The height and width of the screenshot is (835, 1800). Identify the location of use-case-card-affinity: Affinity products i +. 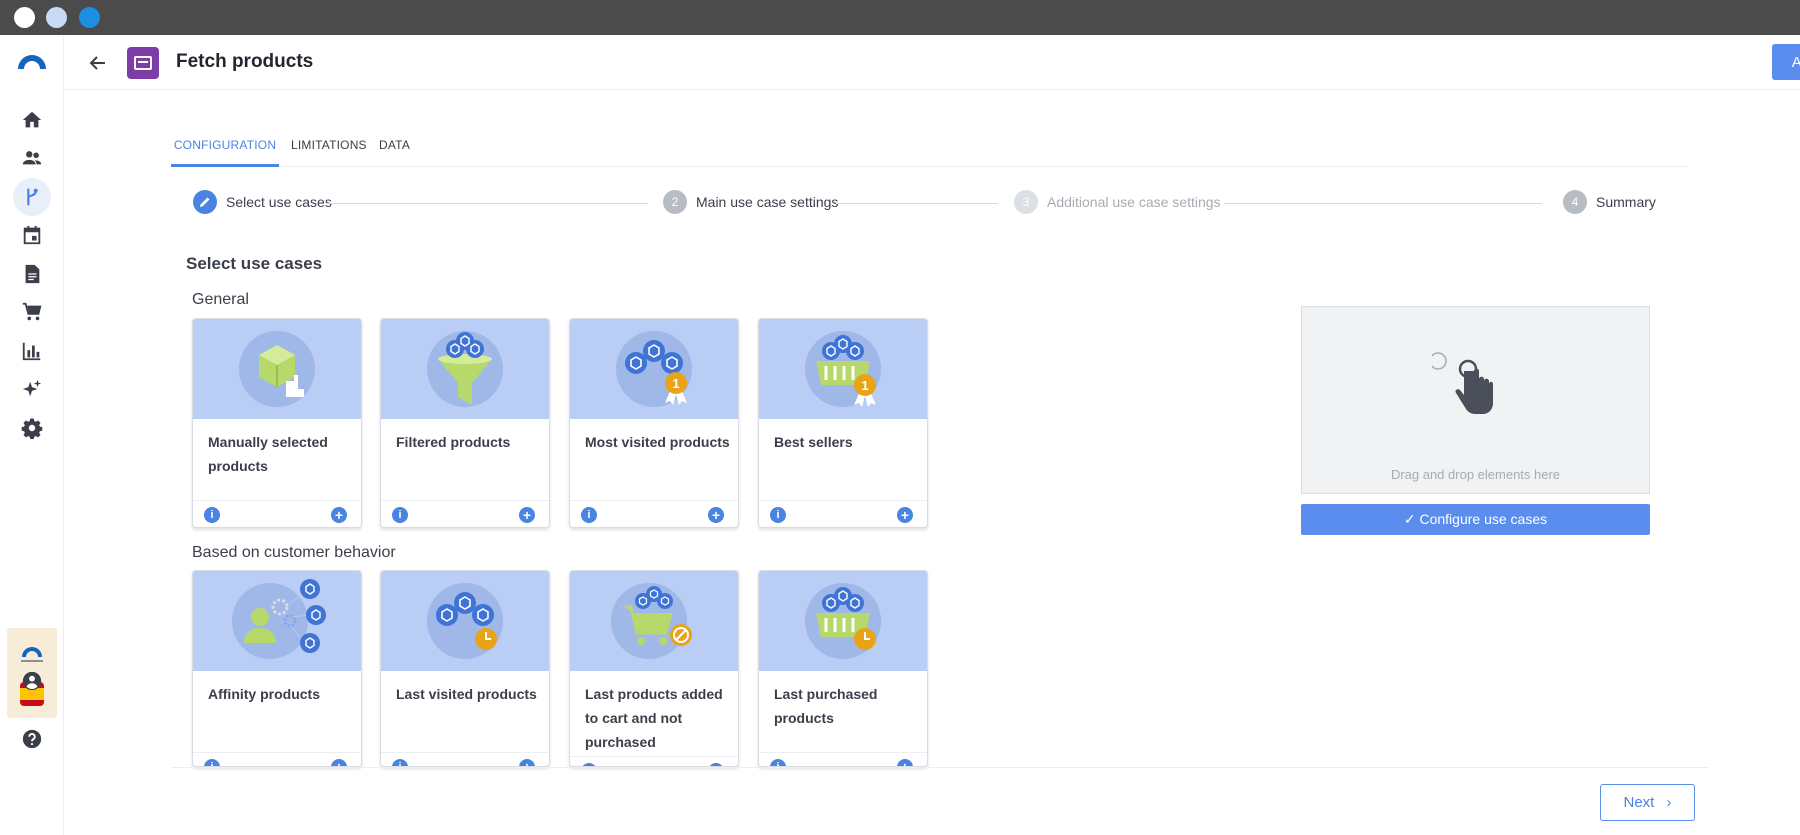
(277, 668).